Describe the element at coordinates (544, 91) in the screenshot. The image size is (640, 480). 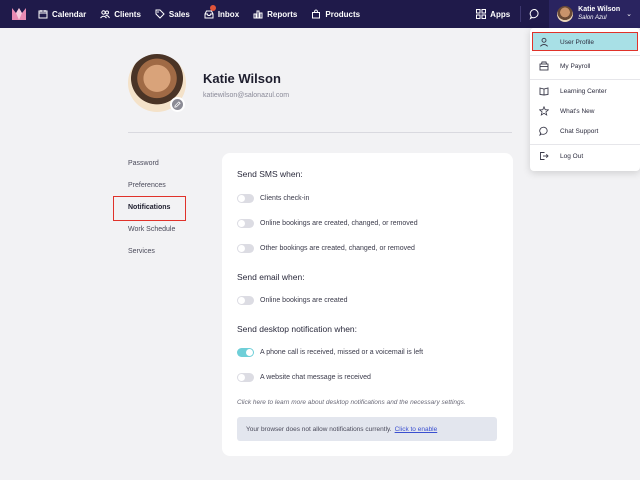
I see `book-icon` at that location.